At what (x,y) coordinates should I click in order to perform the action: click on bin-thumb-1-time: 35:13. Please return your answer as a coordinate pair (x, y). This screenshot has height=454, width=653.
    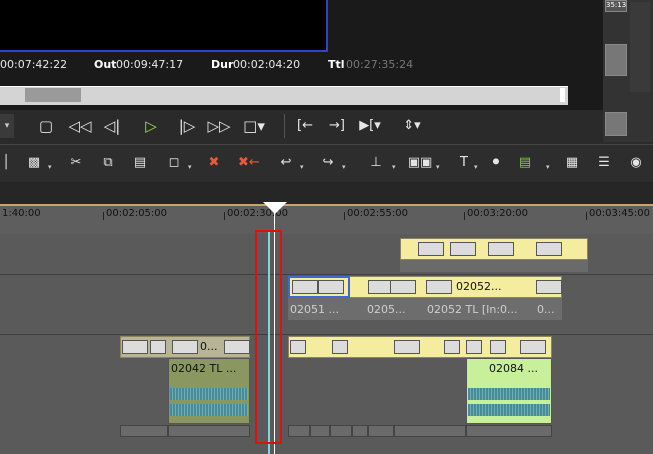
    Looking at the image, I should click on (616, 5).